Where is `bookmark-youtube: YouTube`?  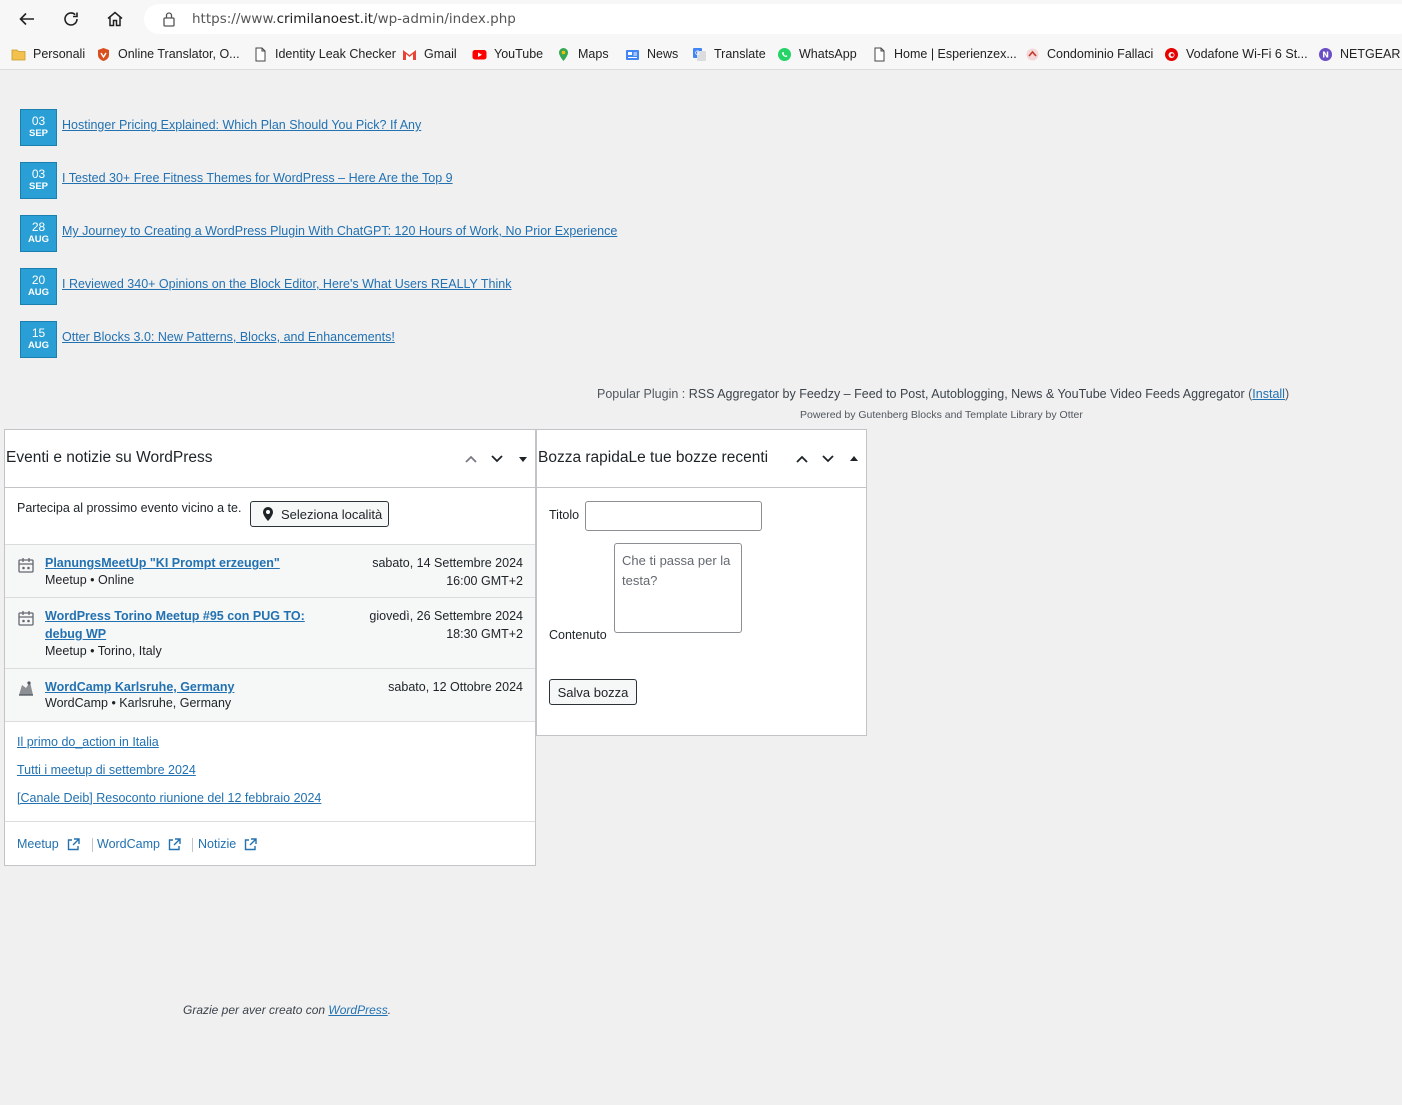 bookmark-youtube: YouTube is located at coordinates (507, 54).